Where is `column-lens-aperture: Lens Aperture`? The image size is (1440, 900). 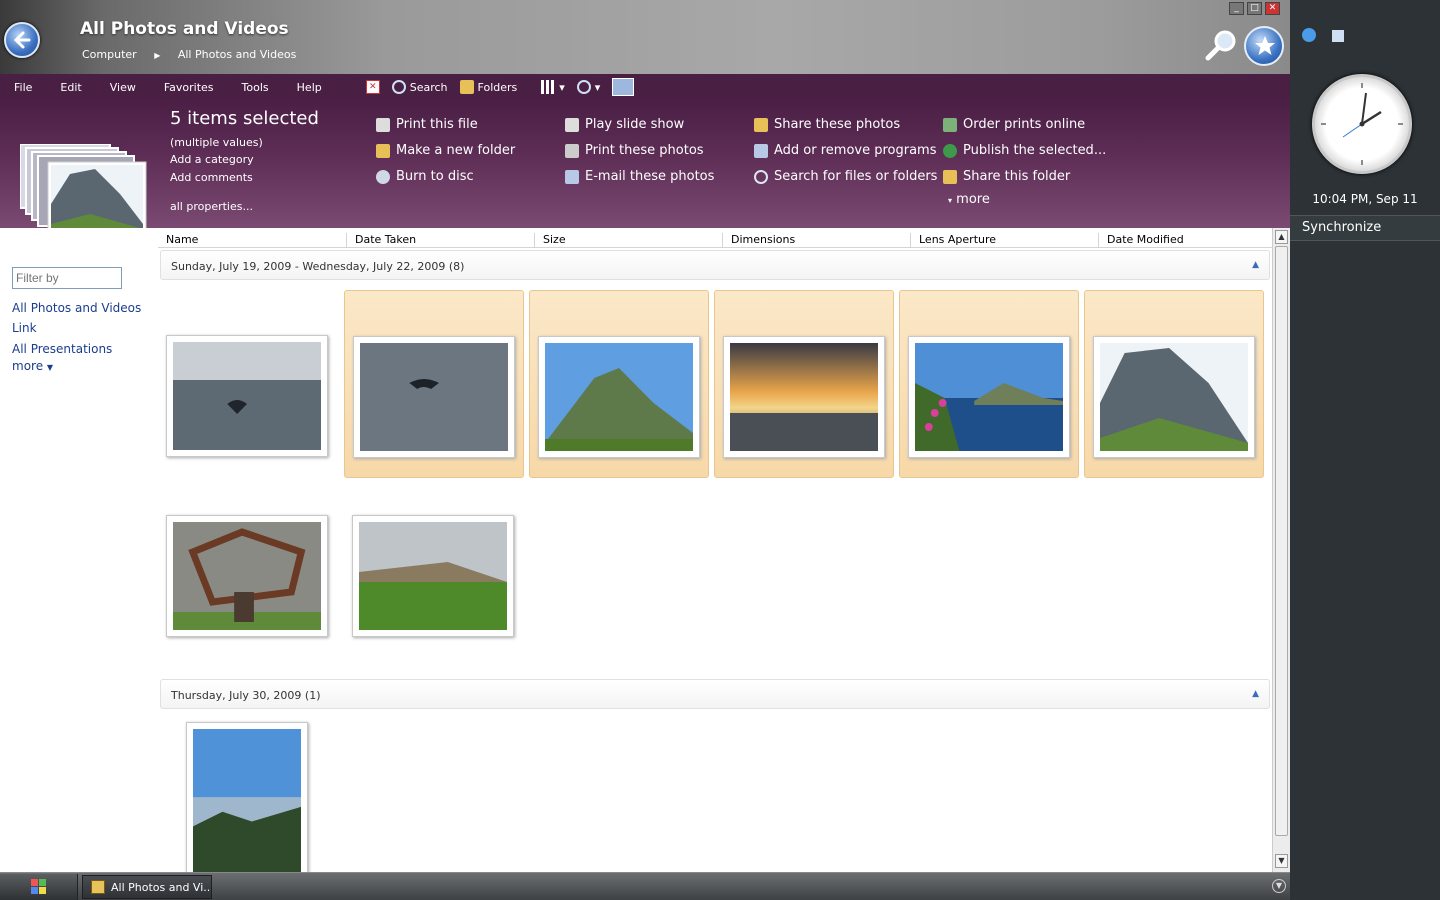 column-lens-aperture: Lens Aperture is located at coordinates (953, 240).